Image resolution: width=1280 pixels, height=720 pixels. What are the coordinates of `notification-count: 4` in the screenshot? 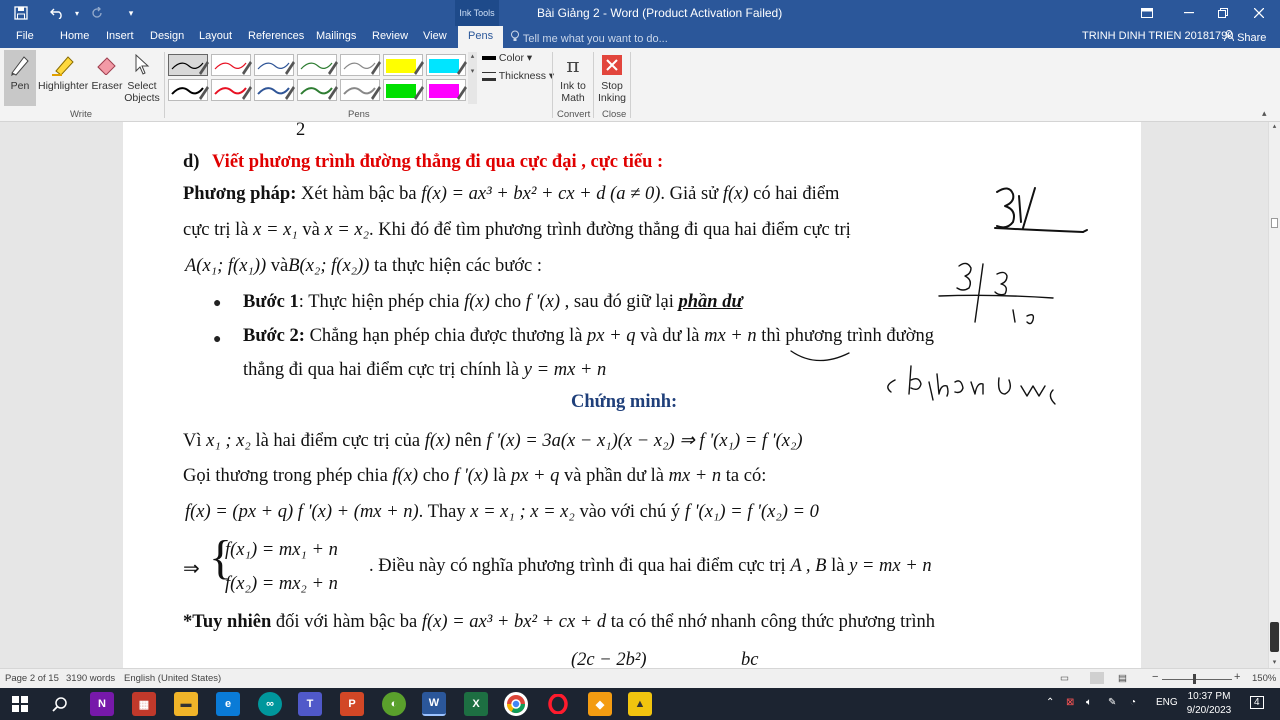 It's located at (1257, 702).